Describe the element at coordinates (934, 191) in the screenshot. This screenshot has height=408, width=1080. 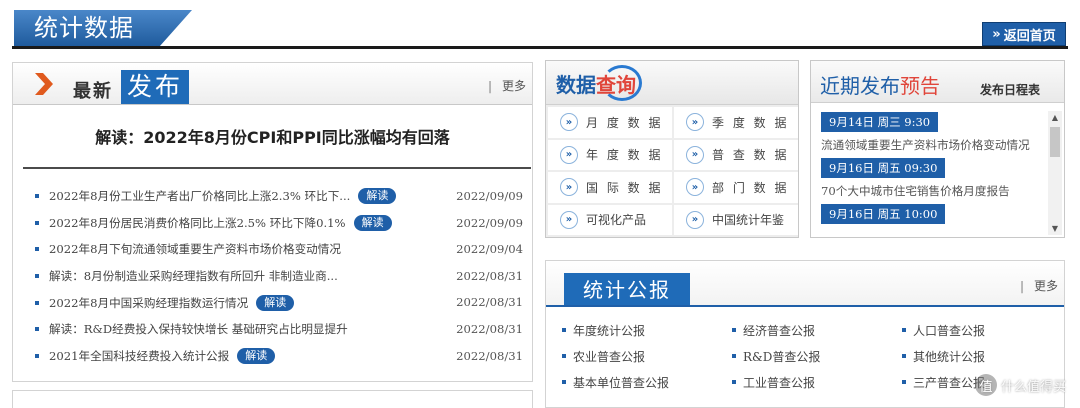
I see `release-title: 70个大中城市住宅销售价格月度报告` at that location.